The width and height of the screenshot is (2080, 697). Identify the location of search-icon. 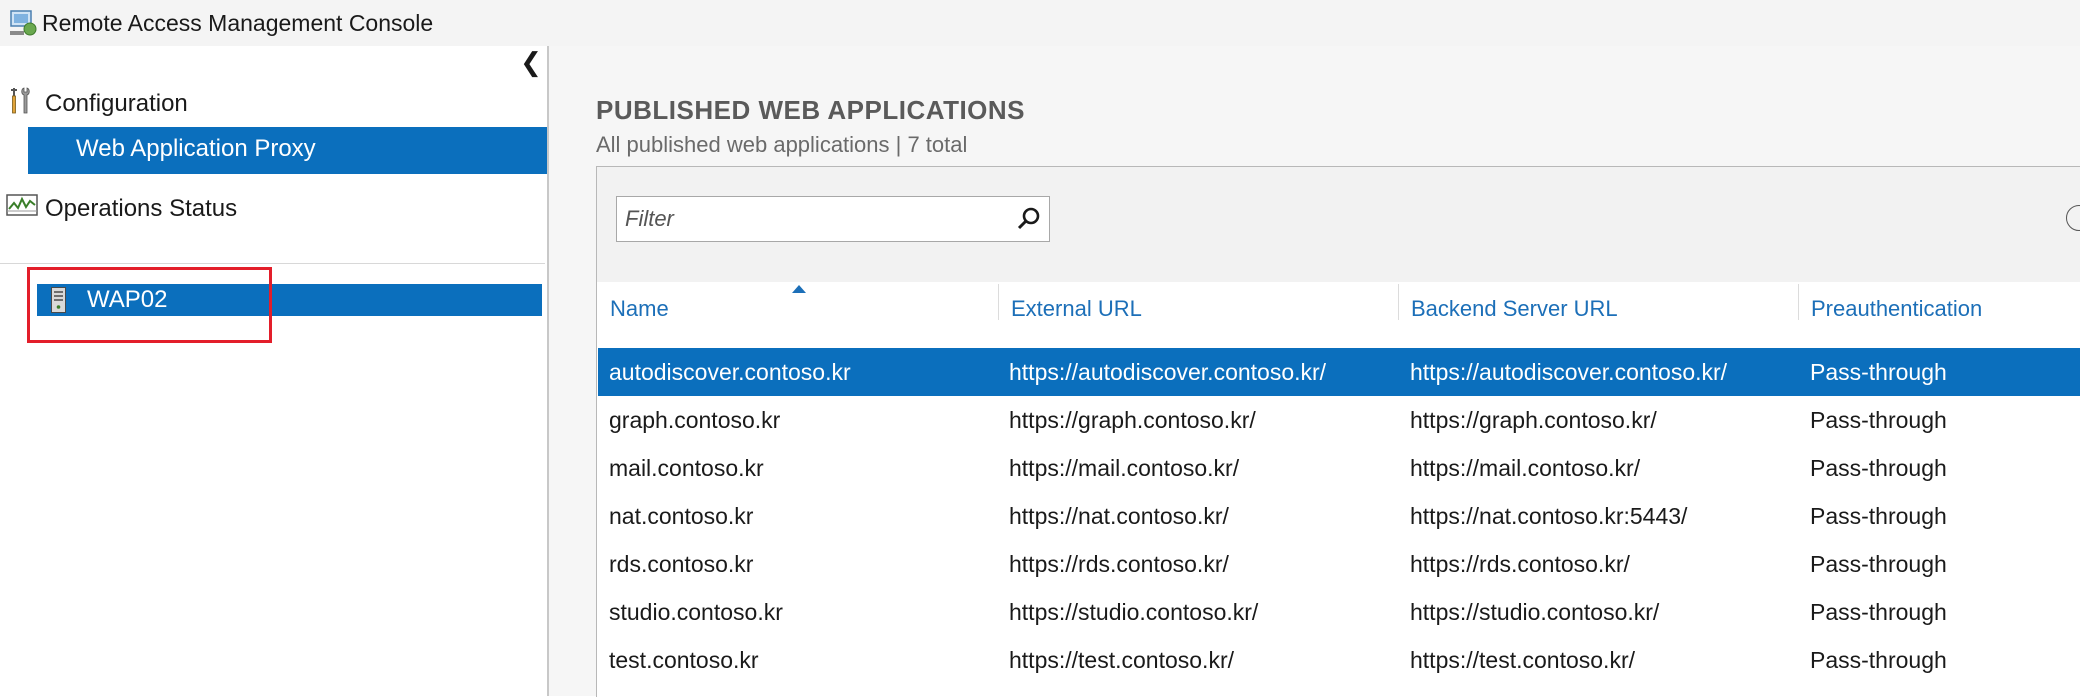
(1029, 219).